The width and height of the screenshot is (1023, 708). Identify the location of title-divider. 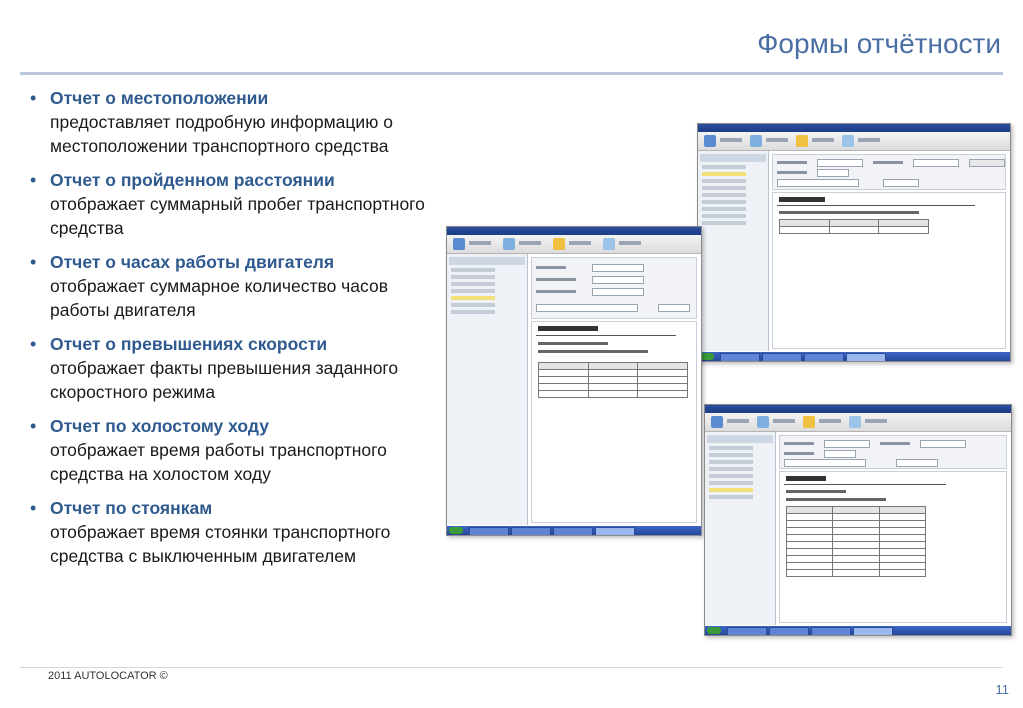
(511, 73).